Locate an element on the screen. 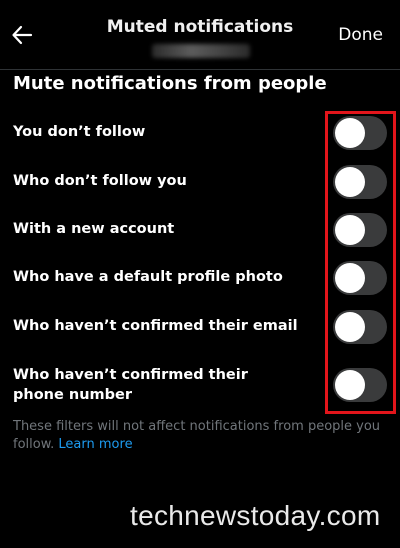 Image resolution: width=400 pixels, height=548 pixels. done-button: Done is located at coordinates (360, 35).